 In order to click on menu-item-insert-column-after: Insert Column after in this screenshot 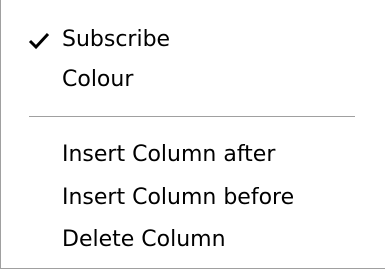, I will do `click(193, 155)`.